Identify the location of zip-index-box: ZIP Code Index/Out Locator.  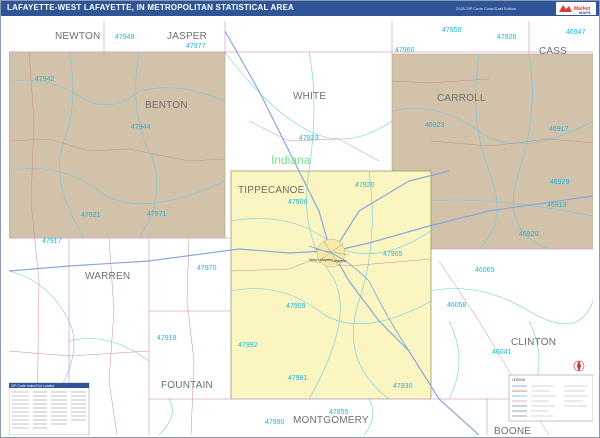
(49, 408).